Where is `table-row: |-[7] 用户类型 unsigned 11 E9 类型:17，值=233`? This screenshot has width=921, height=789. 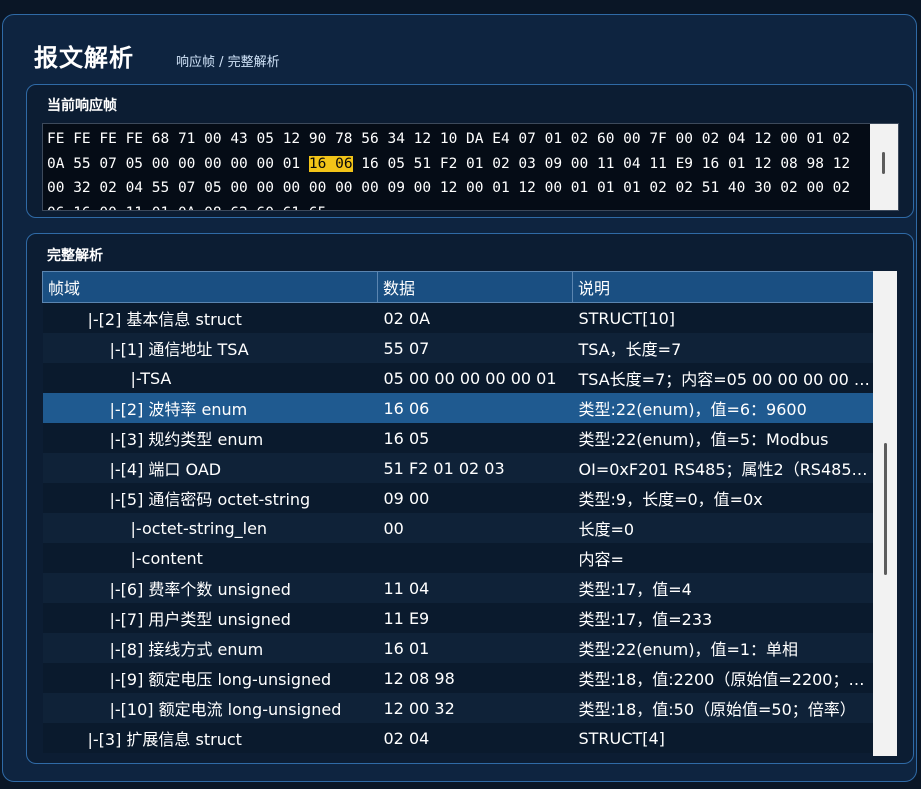
table-row: |-[7] 用户类型 unsigned 11 E9 类型:17，值=233 is located at coordinates (457, 618).